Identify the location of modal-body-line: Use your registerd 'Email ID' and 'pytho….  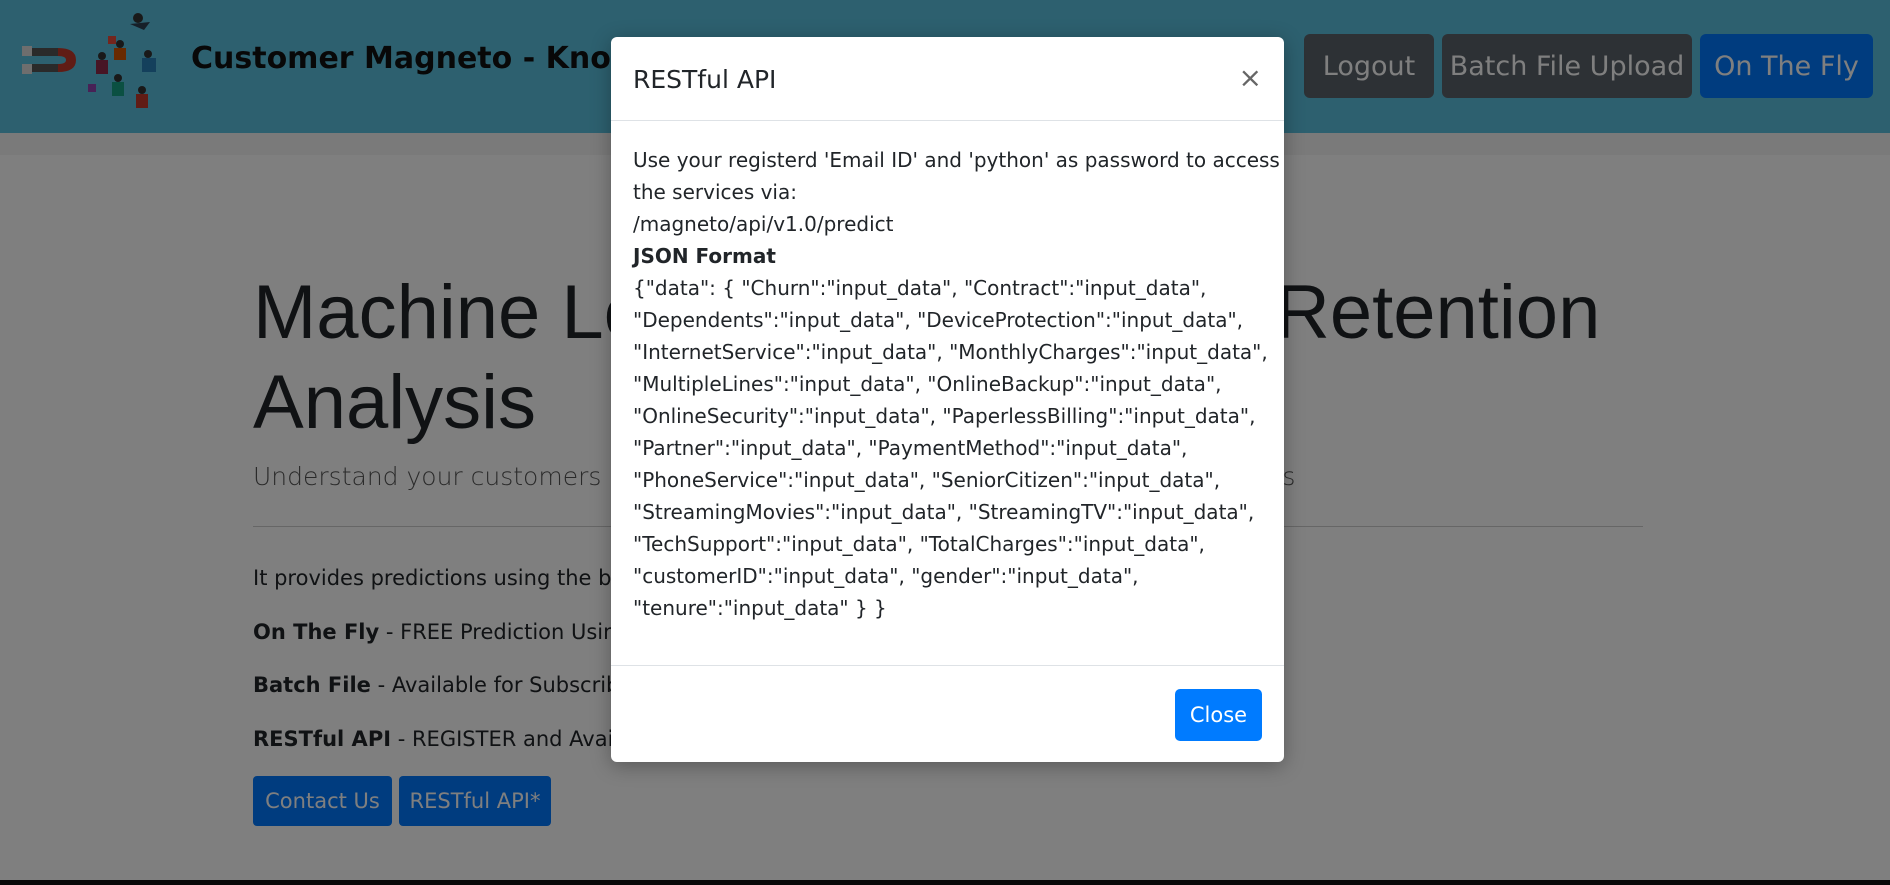
(956, 160).